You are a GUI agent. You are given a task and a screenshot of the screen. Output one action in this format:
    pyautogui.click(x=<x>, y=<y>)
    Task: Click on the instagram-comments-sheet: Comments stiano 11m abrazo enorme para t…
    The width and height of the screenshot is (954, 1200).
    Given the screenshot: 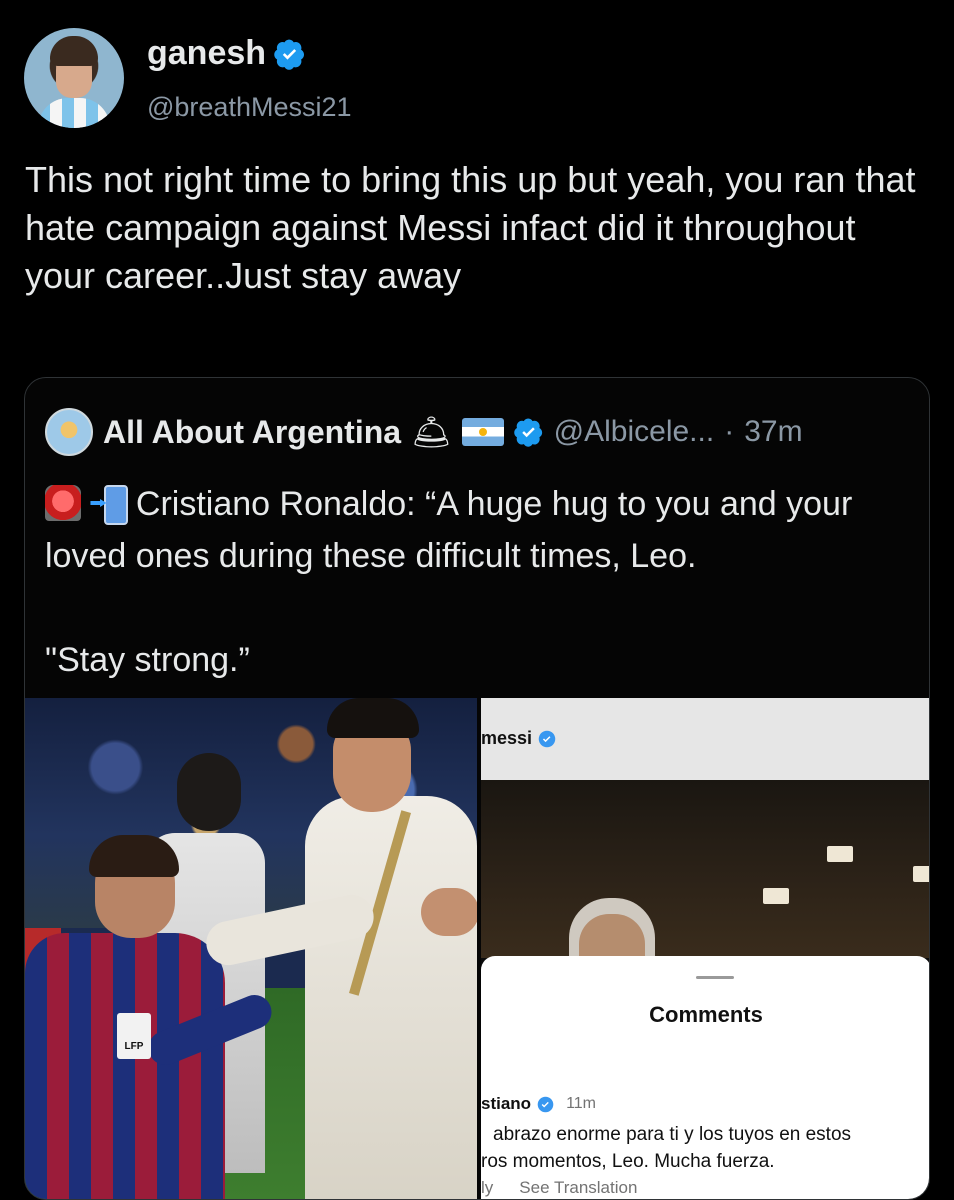 What is the action you would take?
    pyautogui.click(x=705, y=1077)
    